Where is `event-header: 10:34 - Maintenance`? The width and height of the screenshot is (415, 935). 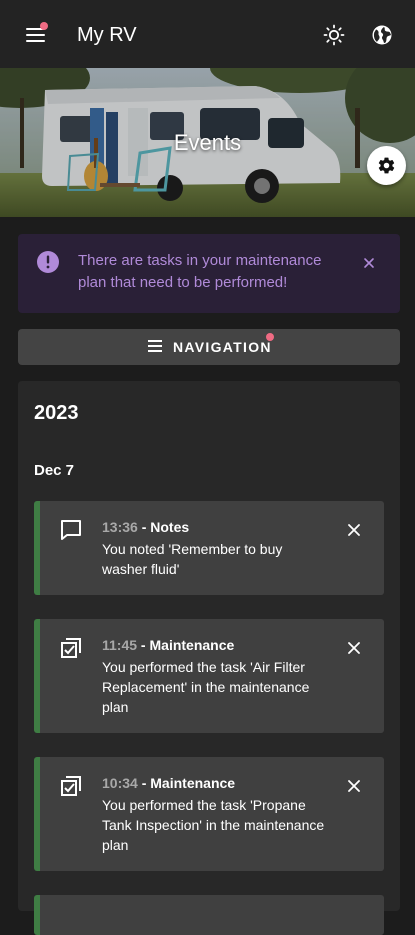
event-header: 10:34 - Maintenance is located at coordinates (168, 783).